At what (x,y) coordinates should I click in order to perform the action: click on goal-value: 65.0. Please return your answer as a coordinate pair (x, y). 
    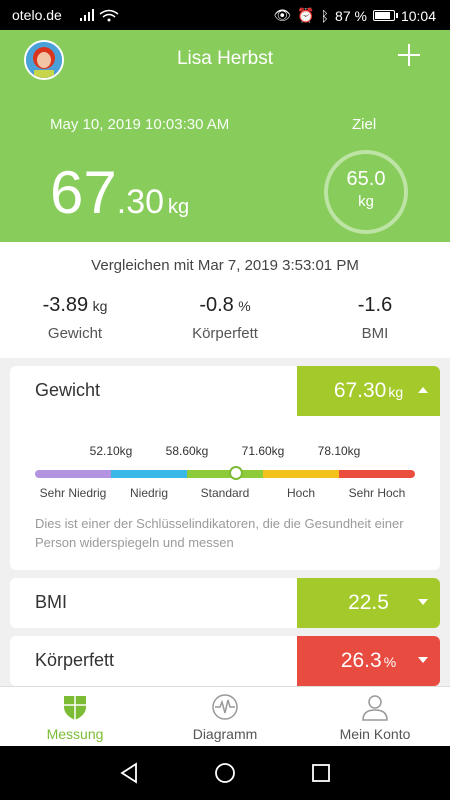
    Looking at the image, I should click on (366, 179).